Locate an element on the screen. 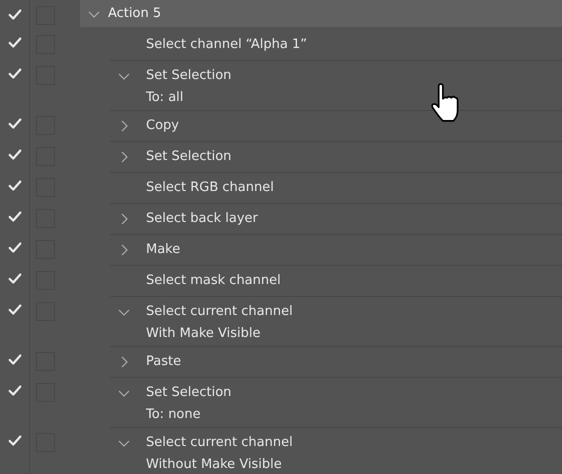 Image resolution: width=562 pixels, height=474 pixels. step-label: Paste is located at coordinates (164, 362).